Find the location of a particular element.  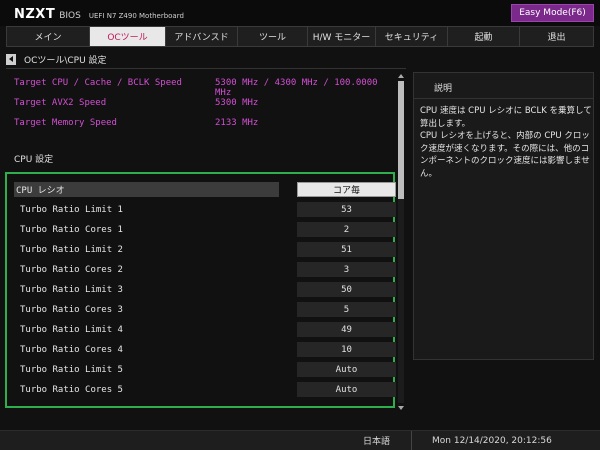

setting-label: CPU レシオ is located at coordinates (146, 189).